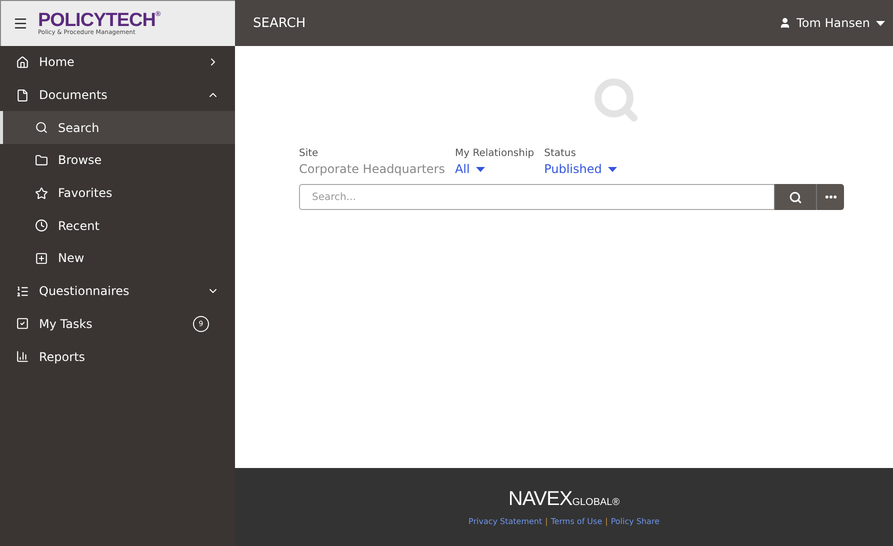  Describe the element at coordinates (117, 258) in the screenshot. I see `nav-subitem: New` at that location.